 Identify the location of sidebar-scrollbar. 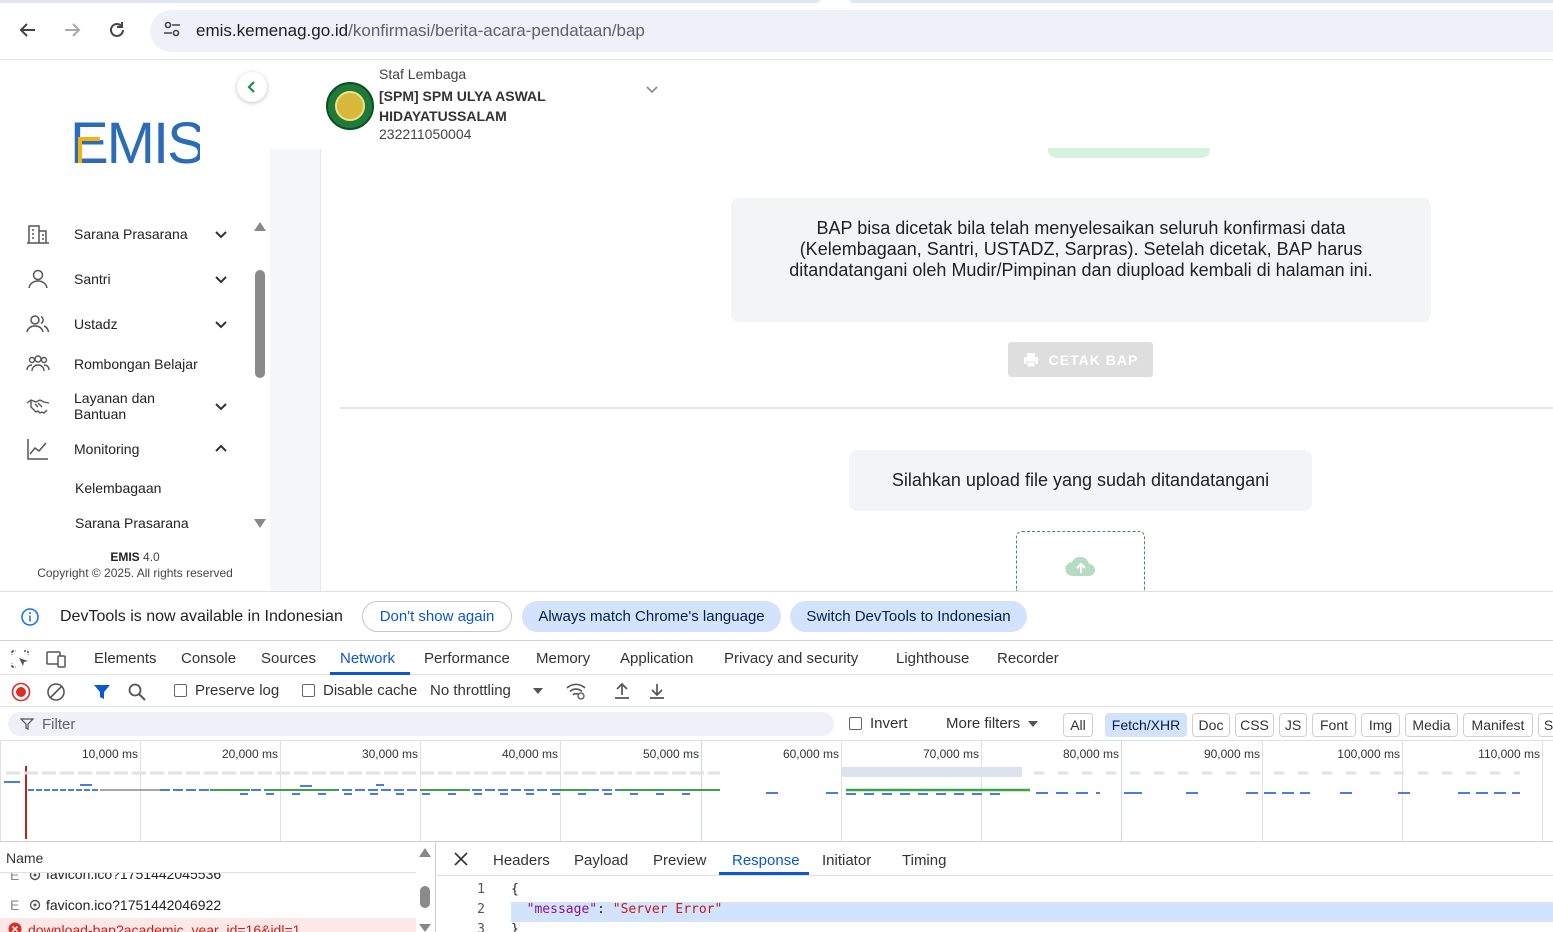
(260, 375).